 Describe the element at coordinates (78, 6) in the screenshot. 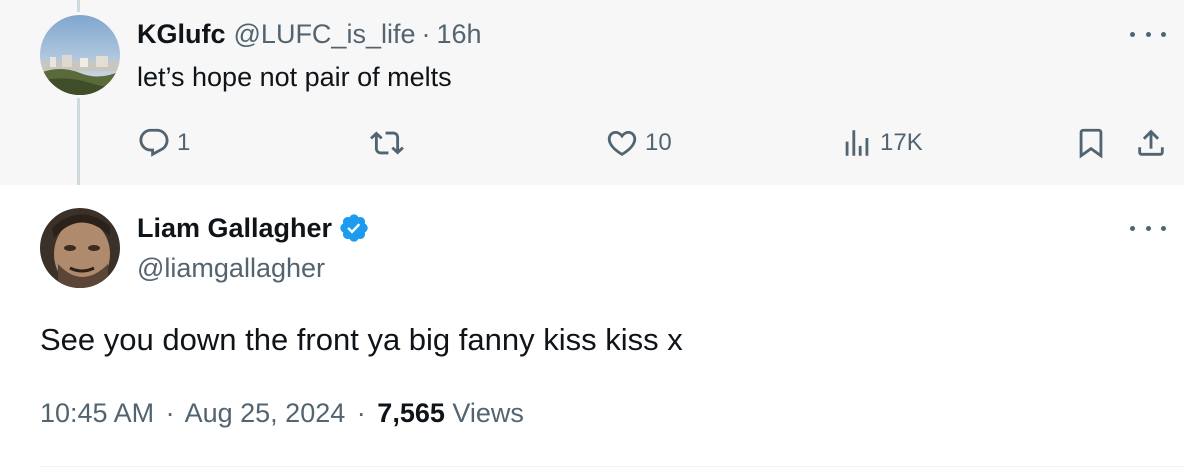

I see `thread-line-top` at that location.